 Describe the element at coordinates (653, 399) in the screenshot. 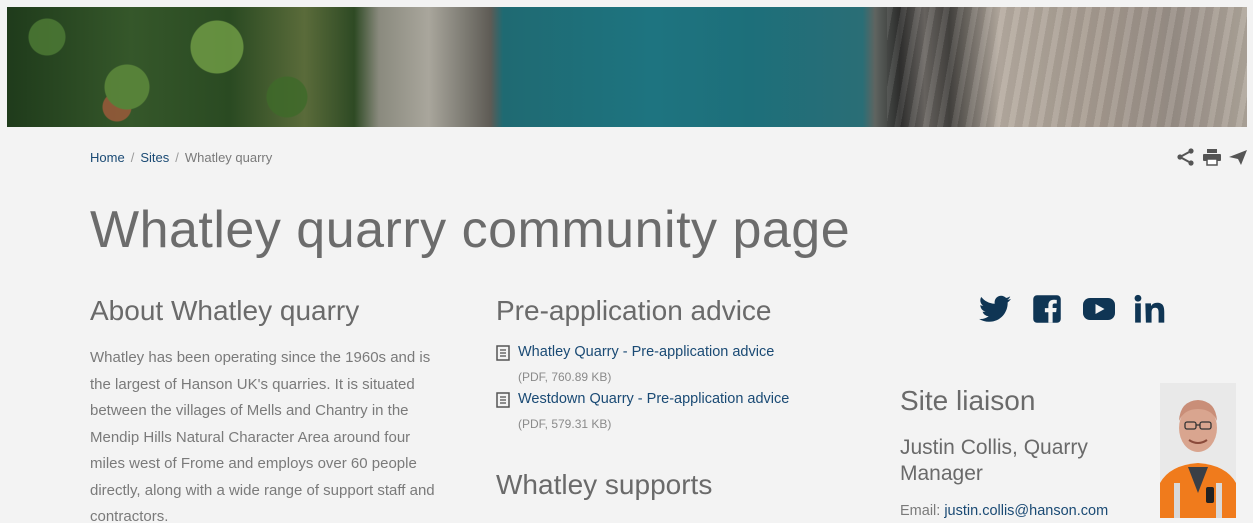

I see `document-link: Westdown Quarry - Pre-application advice` at that location.